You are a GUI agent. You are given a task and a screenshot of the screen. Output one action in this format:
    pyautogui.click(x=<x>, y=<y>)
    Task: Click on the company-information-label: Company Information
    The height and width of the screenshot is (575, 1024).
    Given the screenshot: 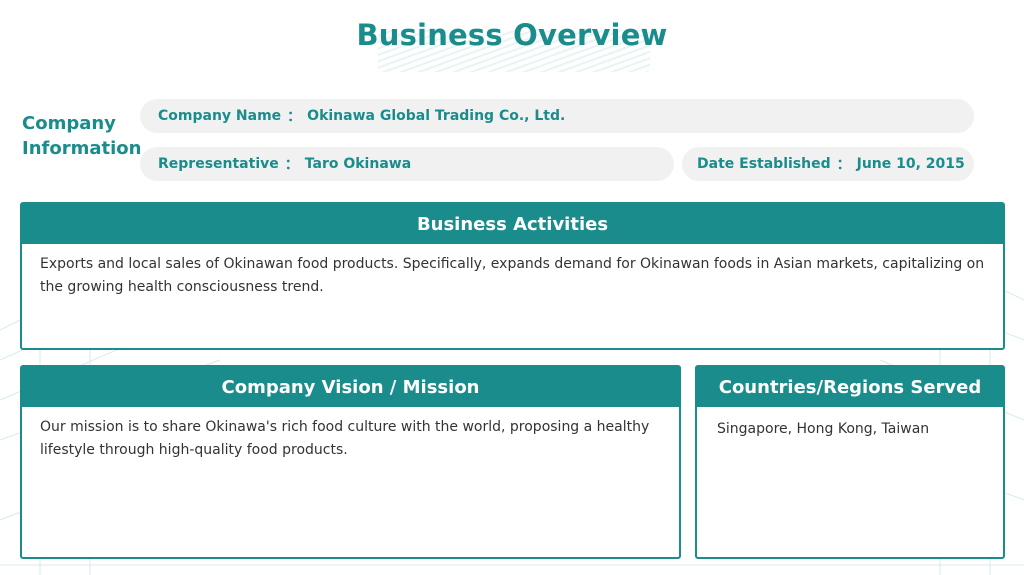 What is the action you would take?
    pyautogui.click(x=82, y=136)
    